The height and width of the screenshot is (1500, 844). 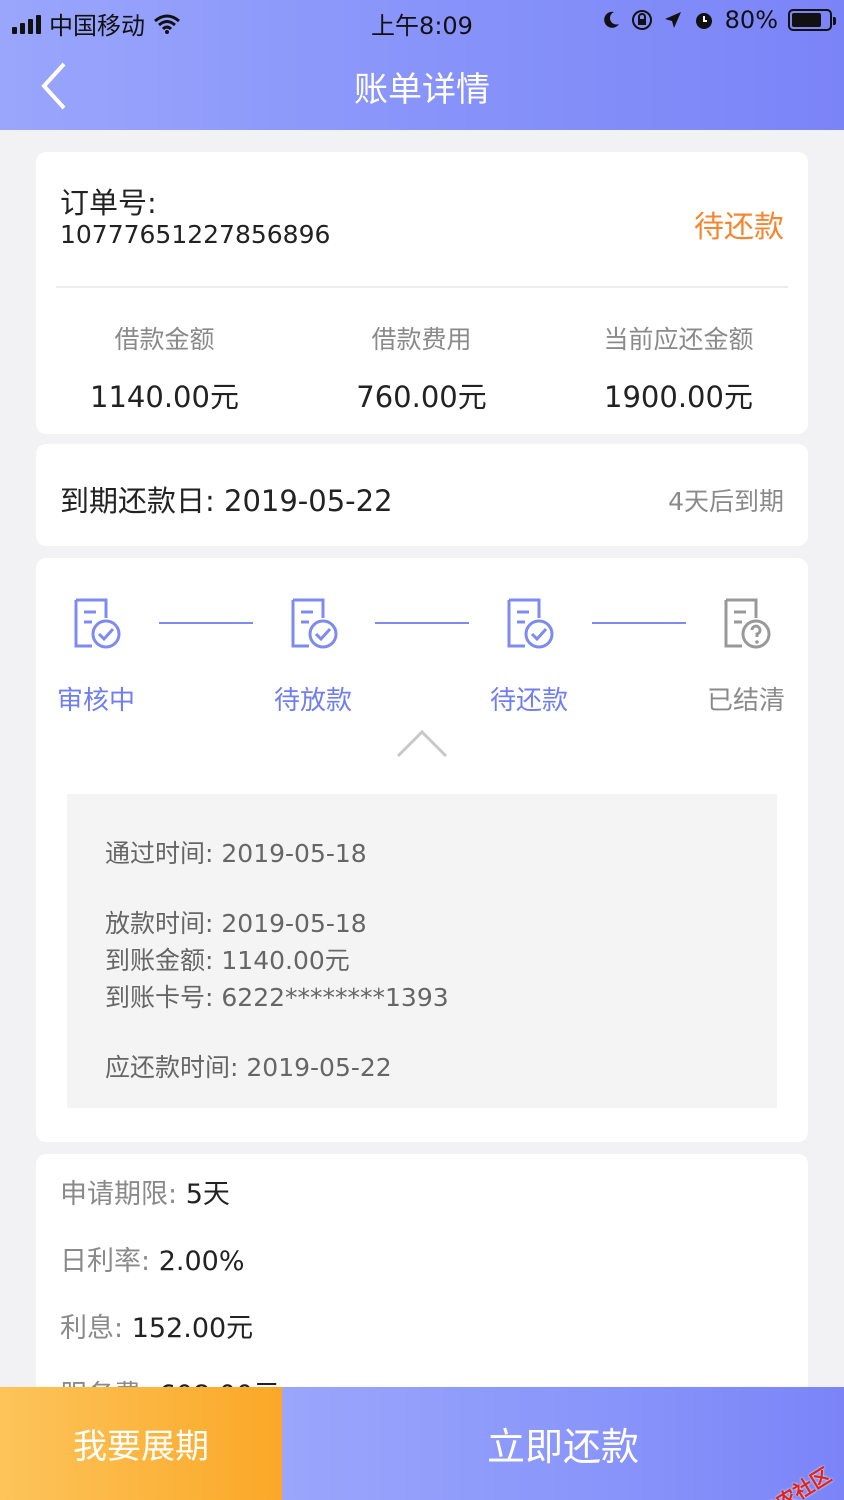 I want to click on detail-loan-time: 放款时间: 2019-05-18, so click(x=236, y=922).